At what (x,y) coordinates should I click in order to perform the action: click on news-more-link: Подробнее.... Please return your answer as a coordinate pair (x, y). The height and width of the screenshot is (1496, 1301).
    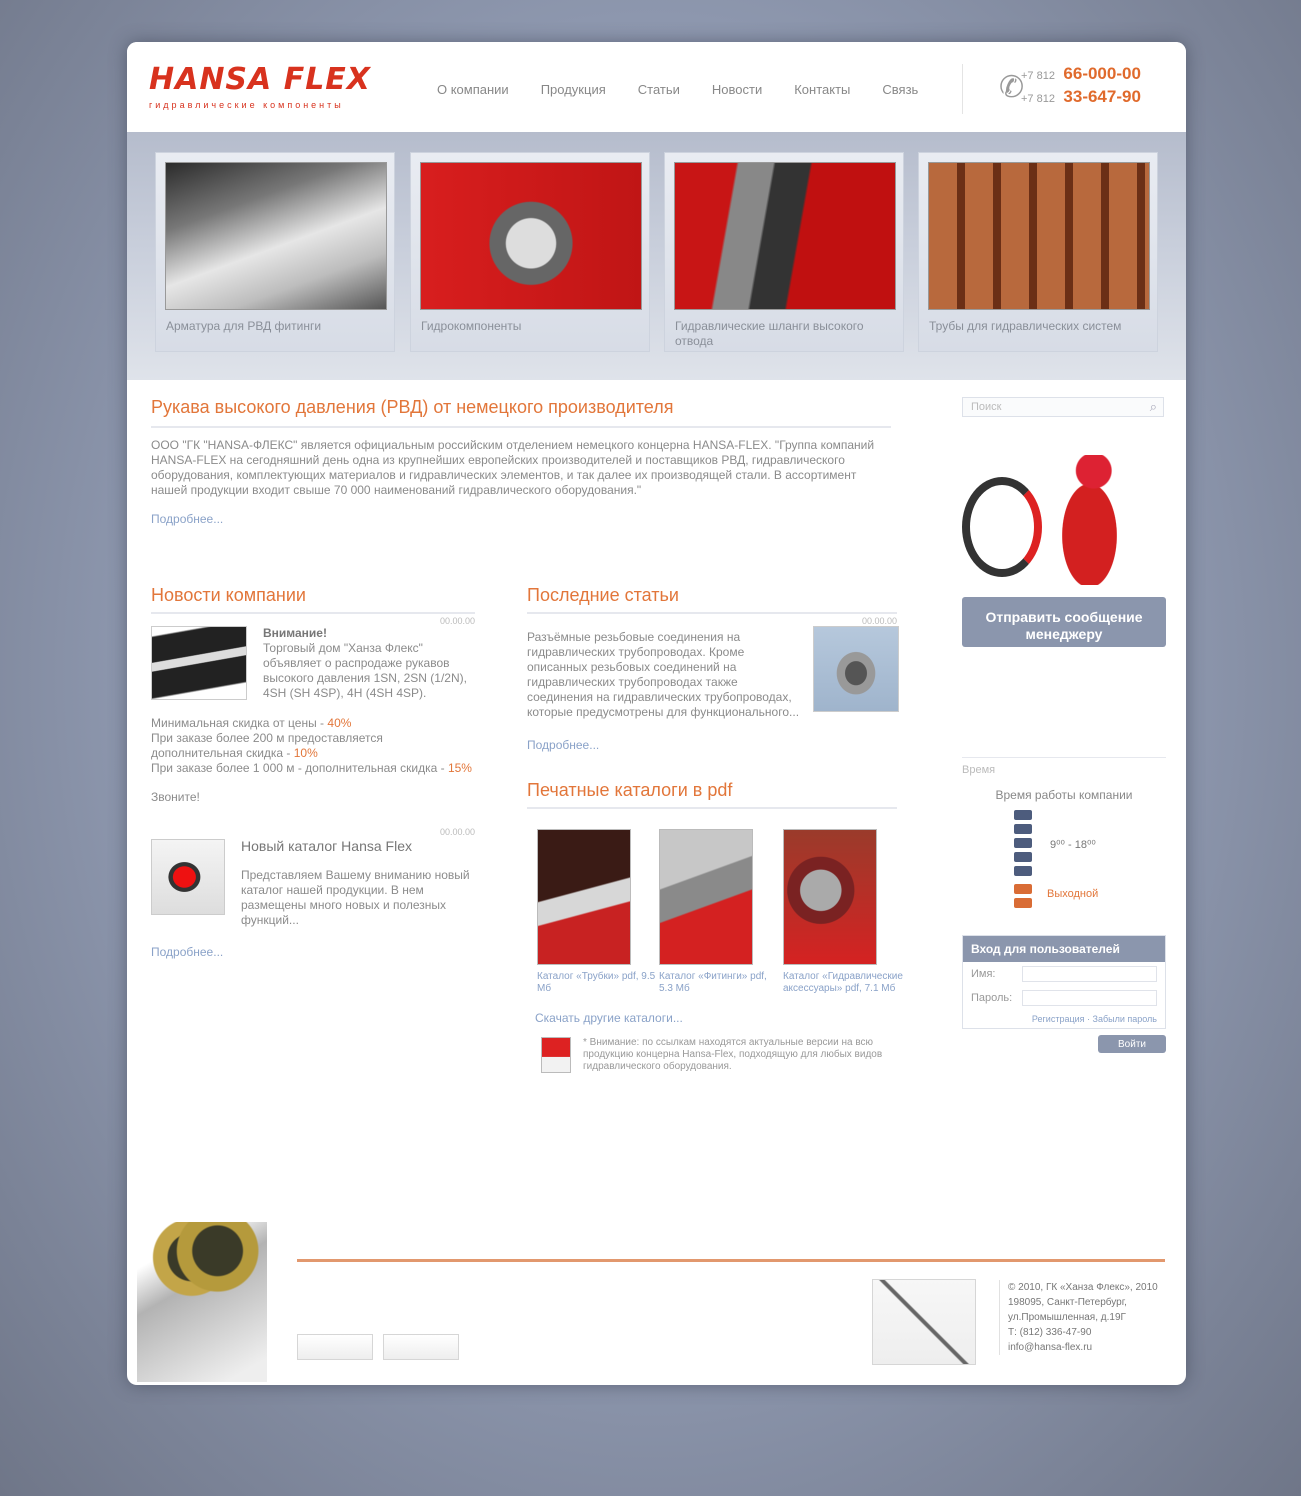
    Looking at the image, I should click on (187, 952).